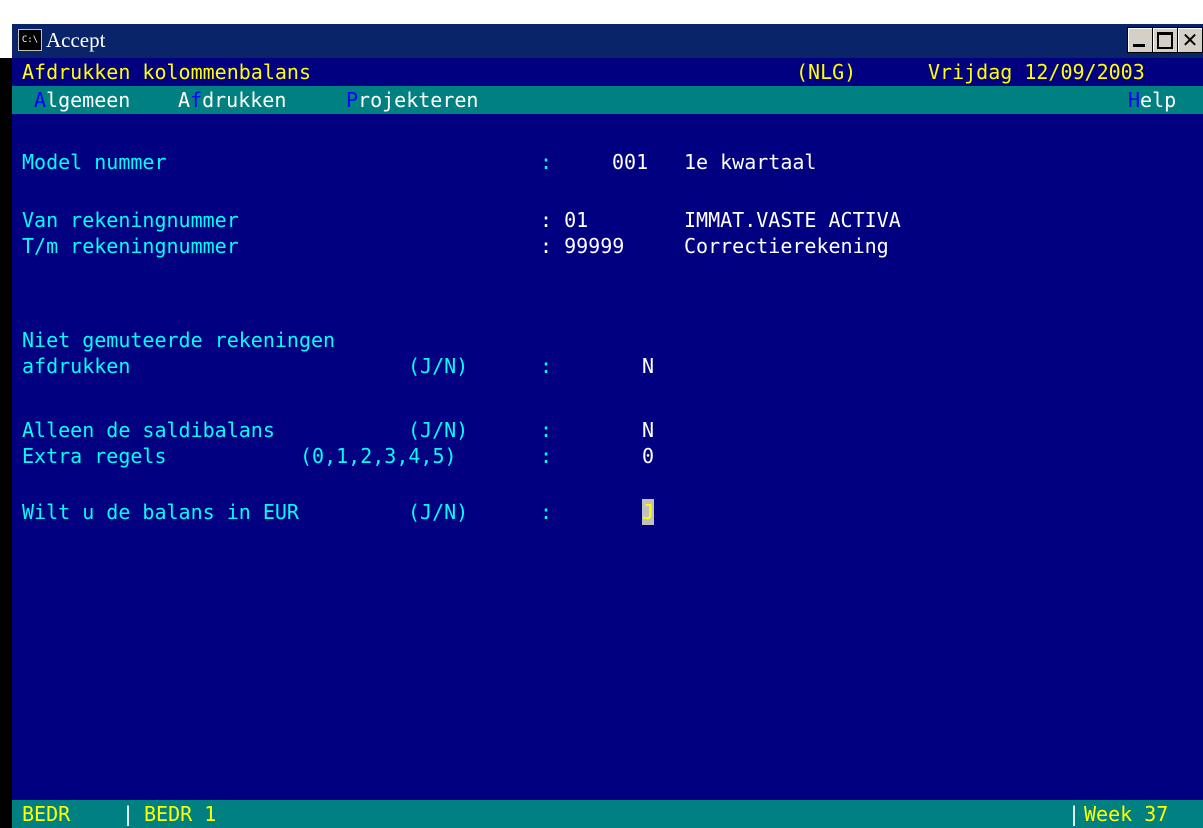 The height and width of the screenshot is (828, 1203). What do you see at coordinates (582, 246) in the screenshot?
I see `to-account-value: : 99999` at bounding box center [582, 246].